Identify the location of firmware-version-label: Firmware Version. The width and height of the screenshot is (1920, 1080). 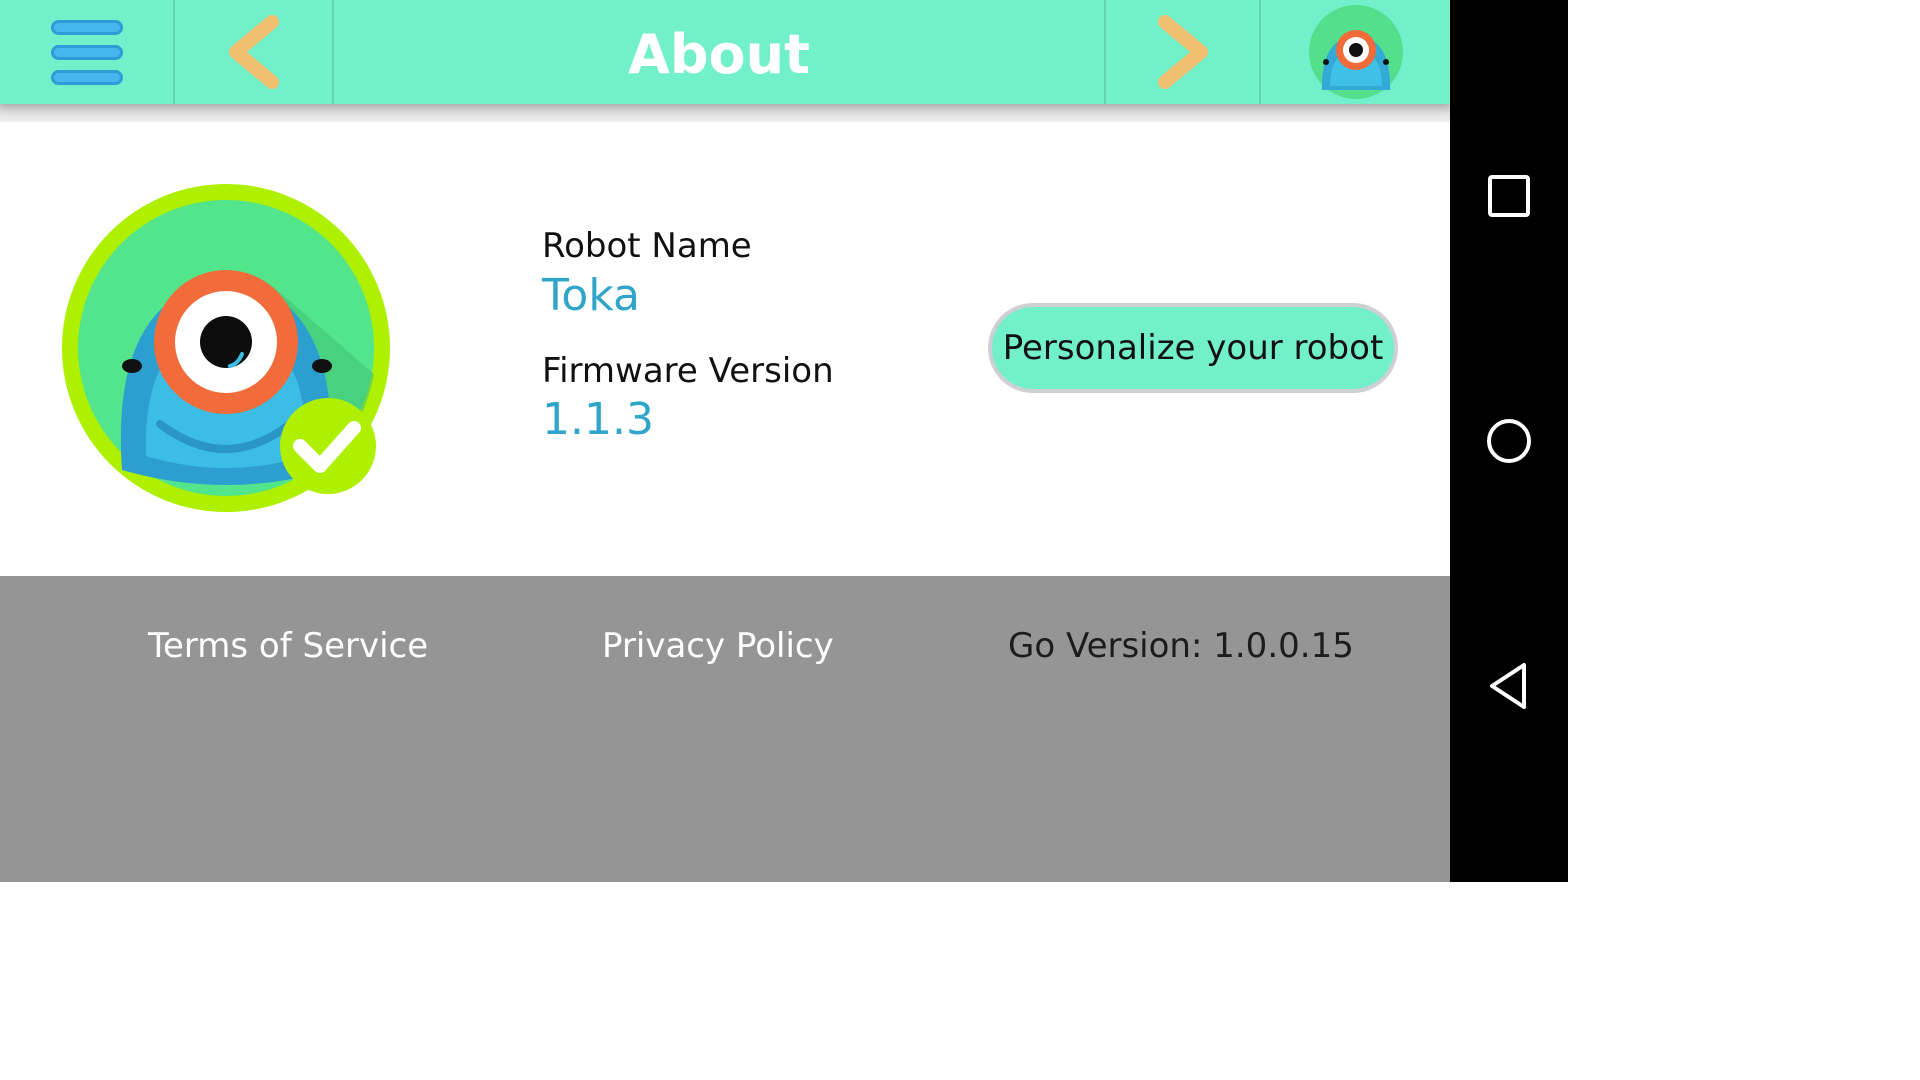
(688, 371).